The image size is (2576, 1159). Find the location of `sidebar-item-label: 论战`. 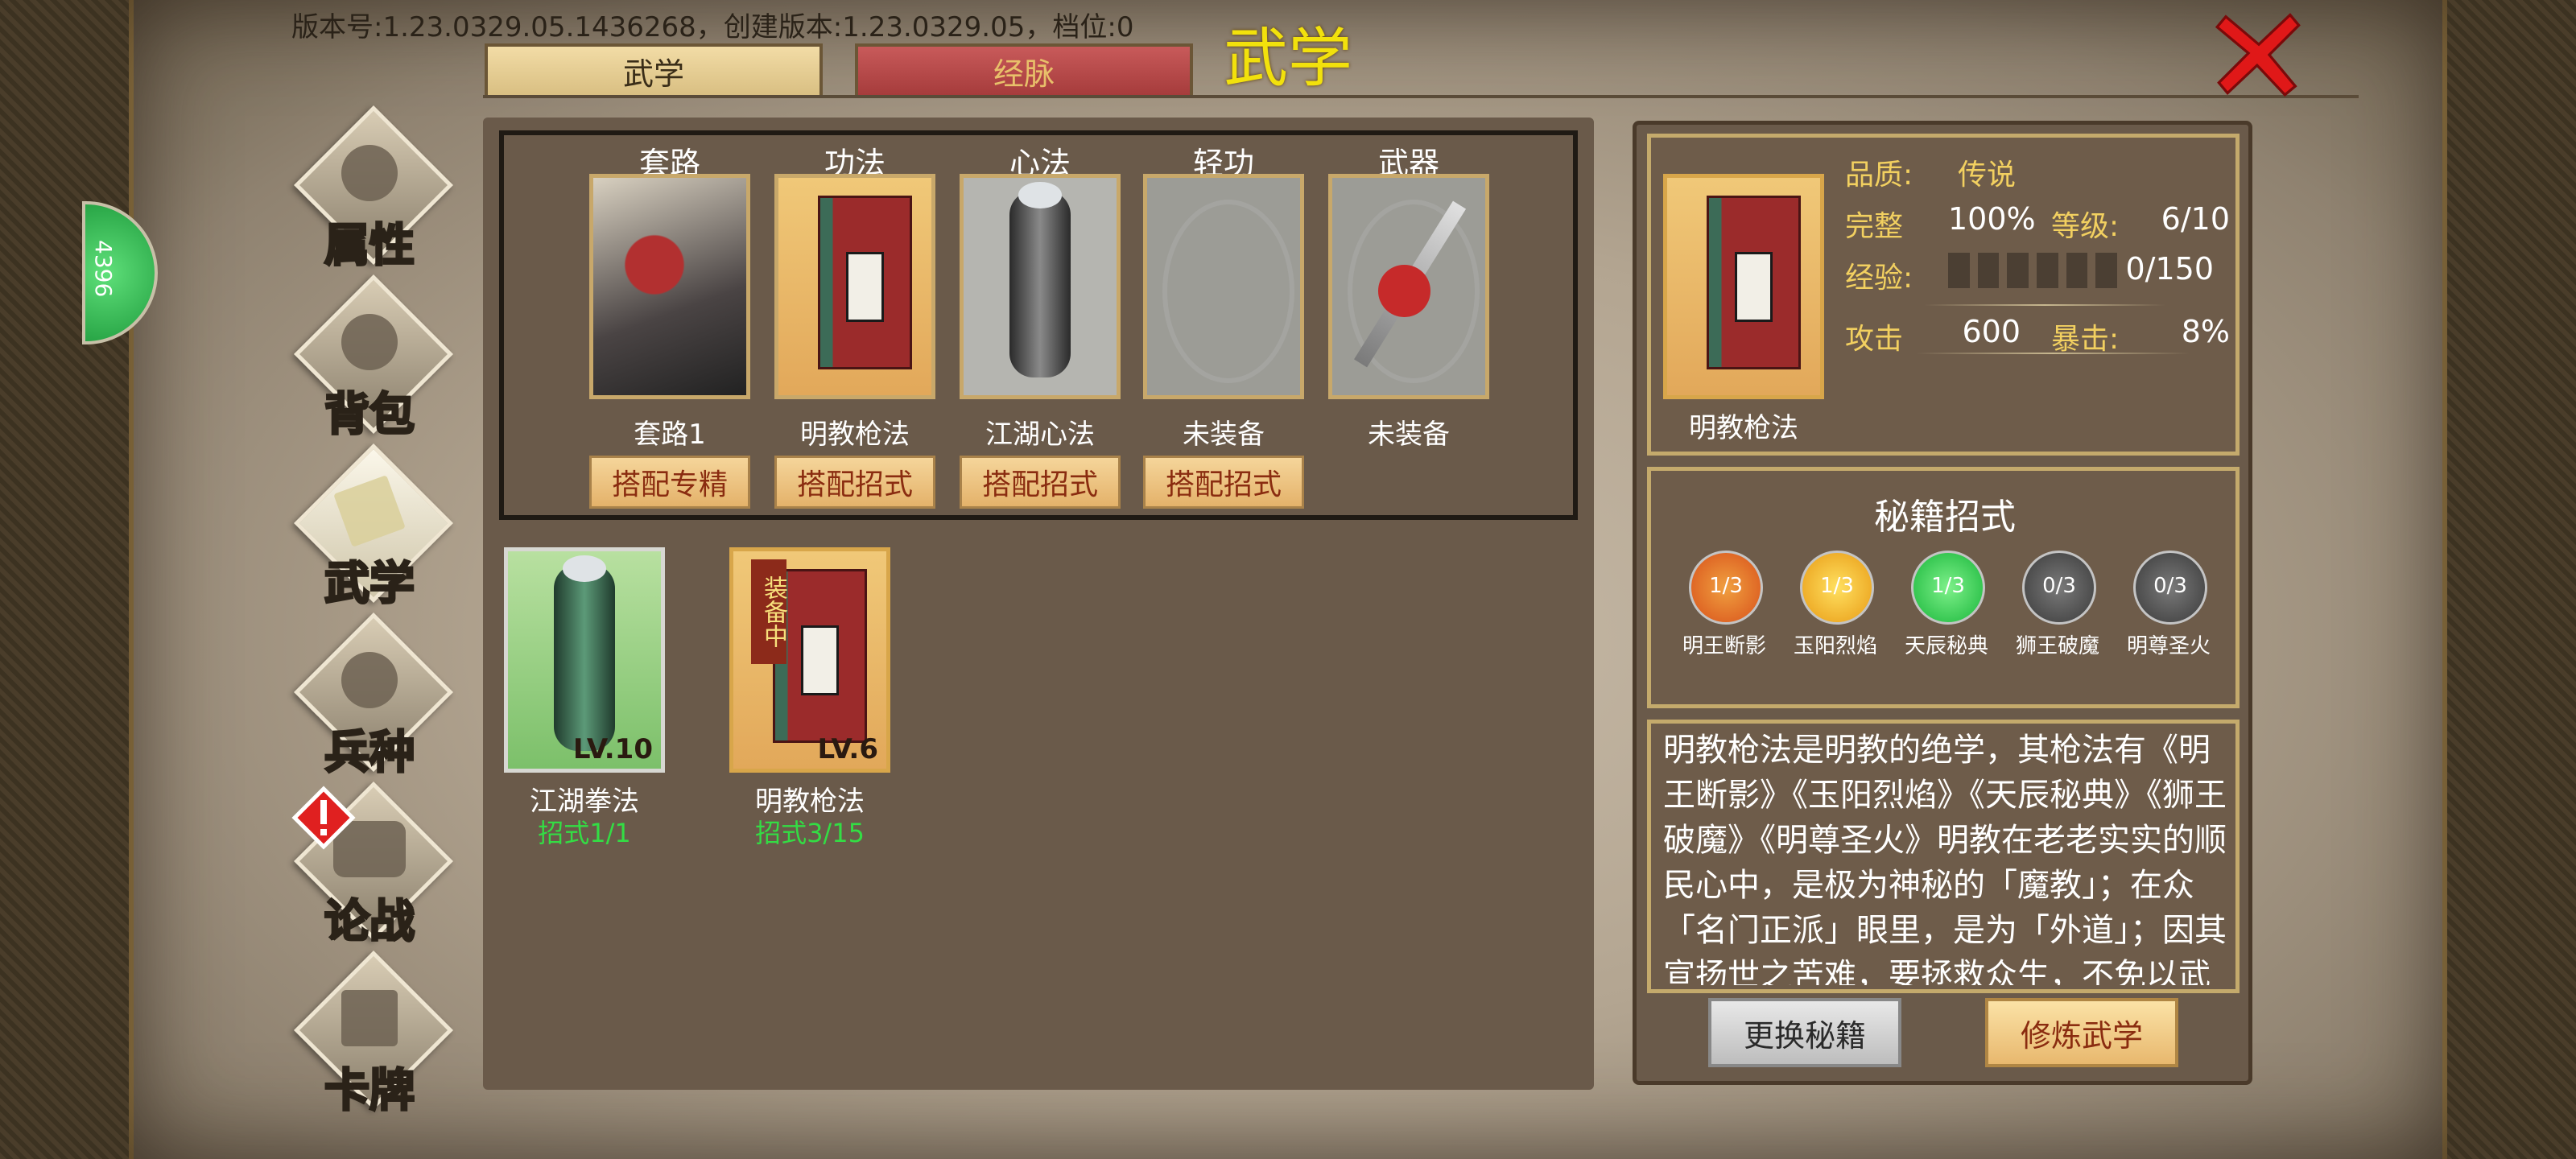

sidebar-item-label: 论战 is located at coordinates (370, 922).